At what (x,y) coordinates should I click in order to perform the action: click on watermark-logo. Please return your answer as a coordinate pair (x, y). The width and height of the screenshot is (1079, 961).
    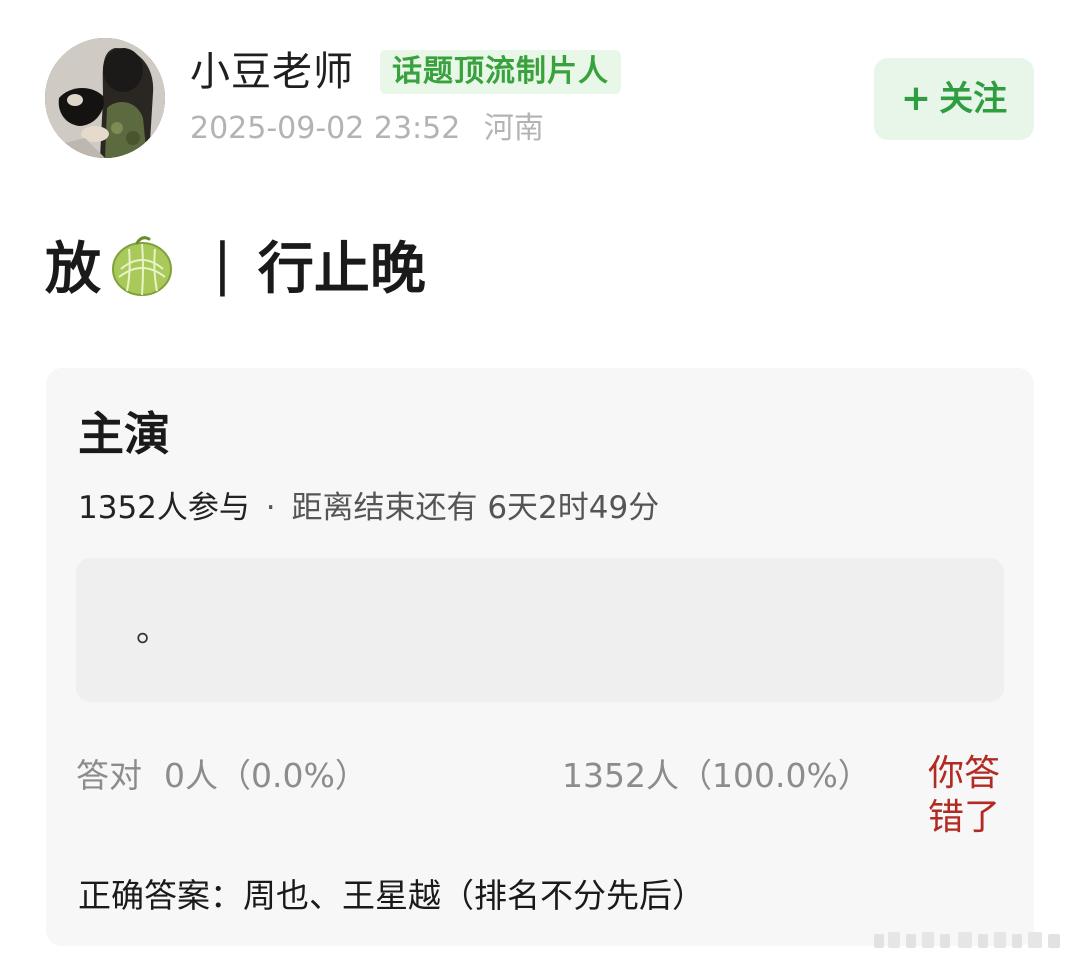
    Looking at the image, I should click on (970, 940).